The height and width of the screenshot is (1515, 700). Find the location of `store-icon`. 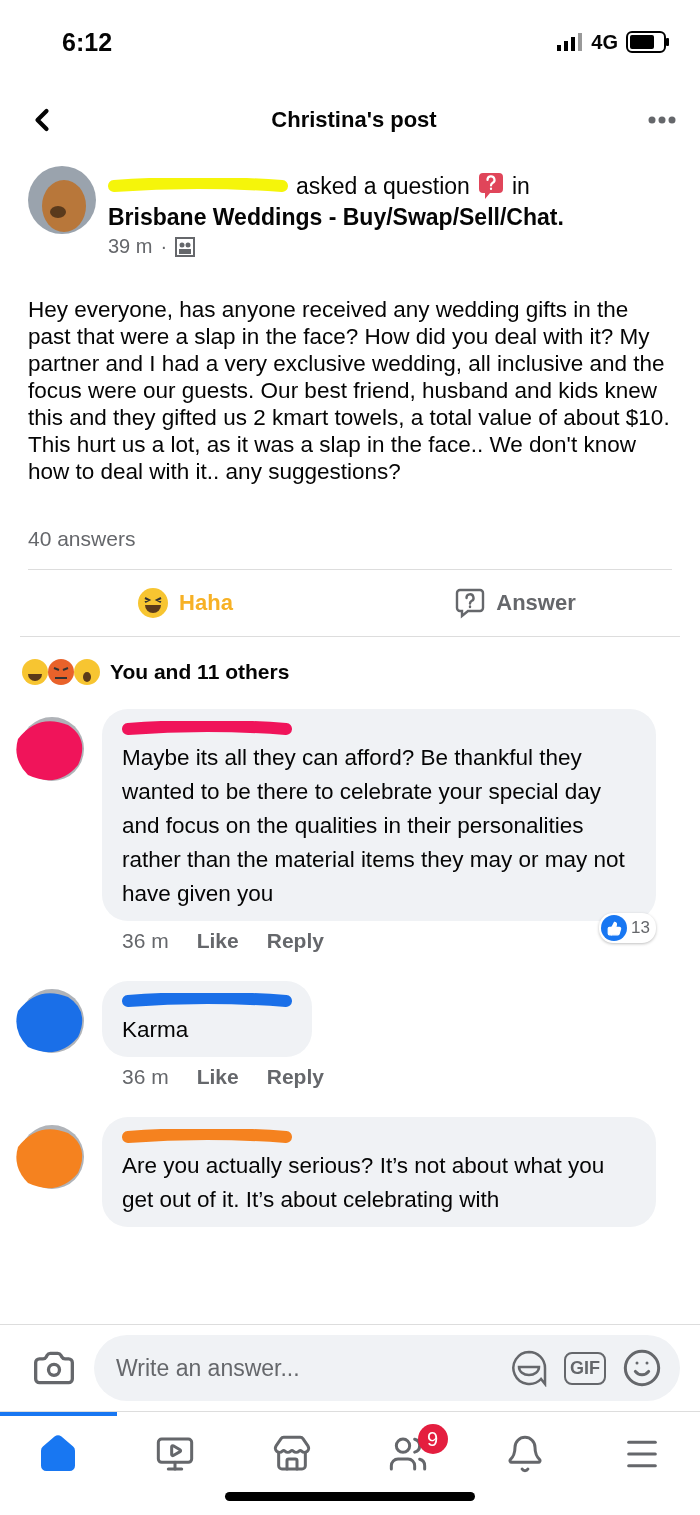

store-icon is located at coordinates (291, 1454).